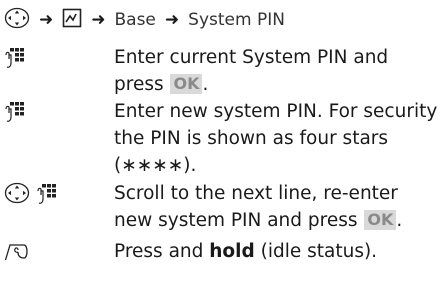  What do you see at coordinates (232, 251) in the screenshot?
I see `step-text-bold: hold` at bounding box center [232, 251].